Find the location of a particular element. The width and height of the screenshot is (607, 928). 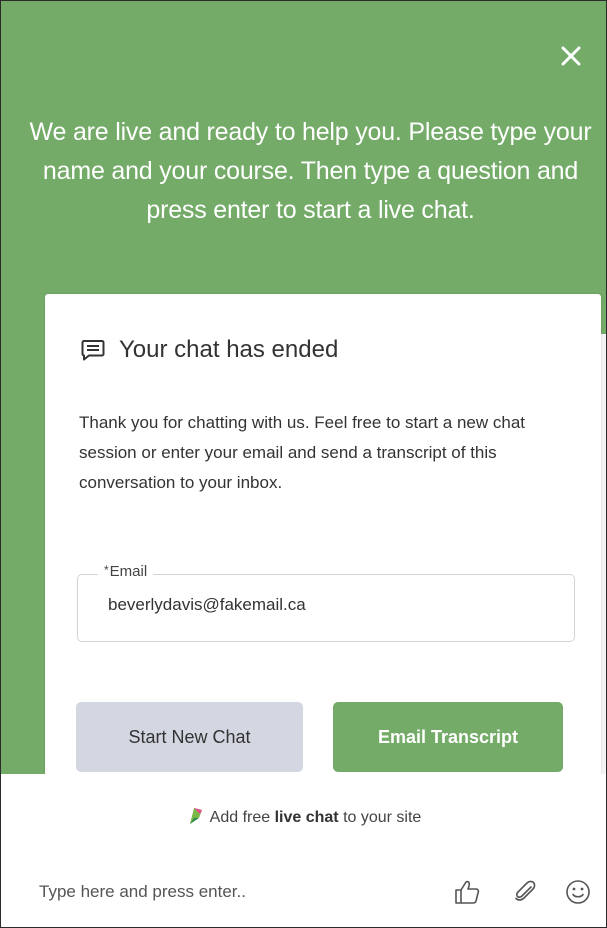

chat-bubble-icon is located at coordinates (93, 350).